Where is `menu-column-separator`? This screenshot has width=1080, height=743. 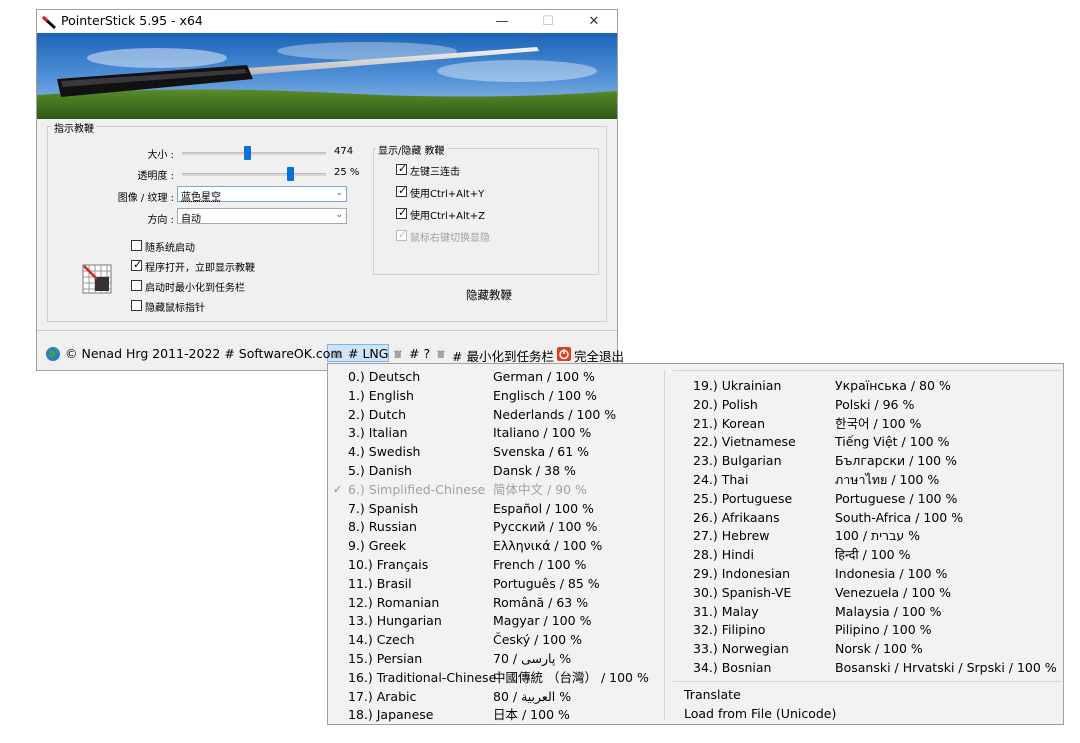
menu-column-separator is located at coordinates (664, 545).